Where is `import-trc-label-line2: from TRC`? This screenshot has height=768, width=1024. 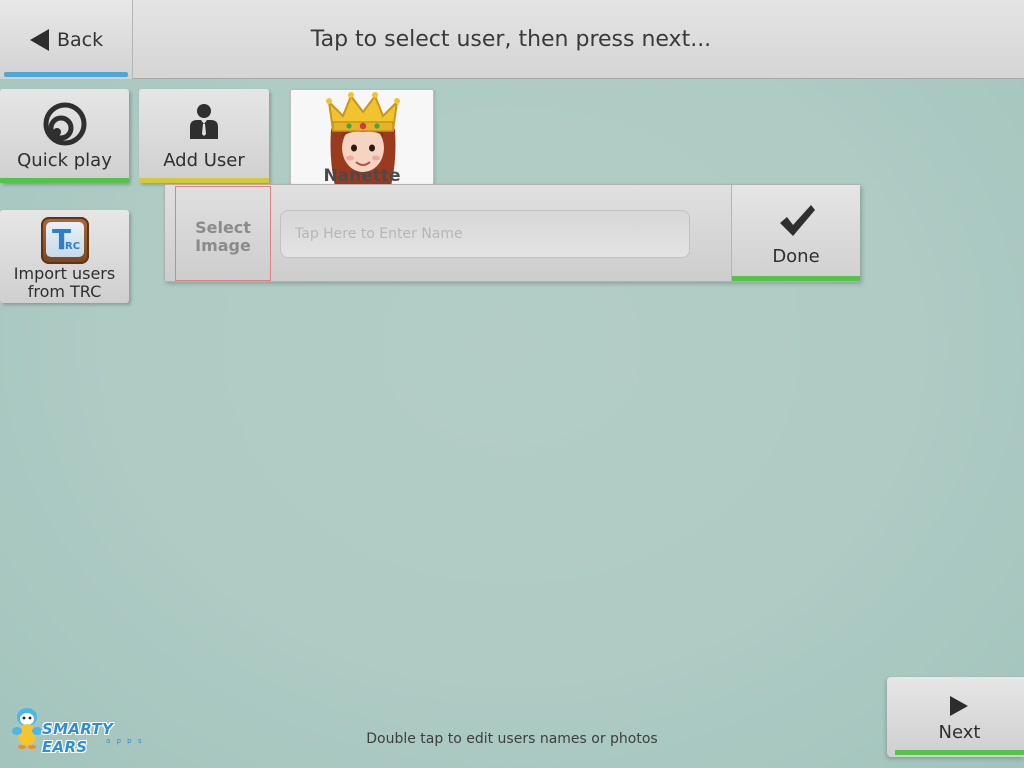
import-trc-label-line2: from TRC is located at coordinates (64, 291).